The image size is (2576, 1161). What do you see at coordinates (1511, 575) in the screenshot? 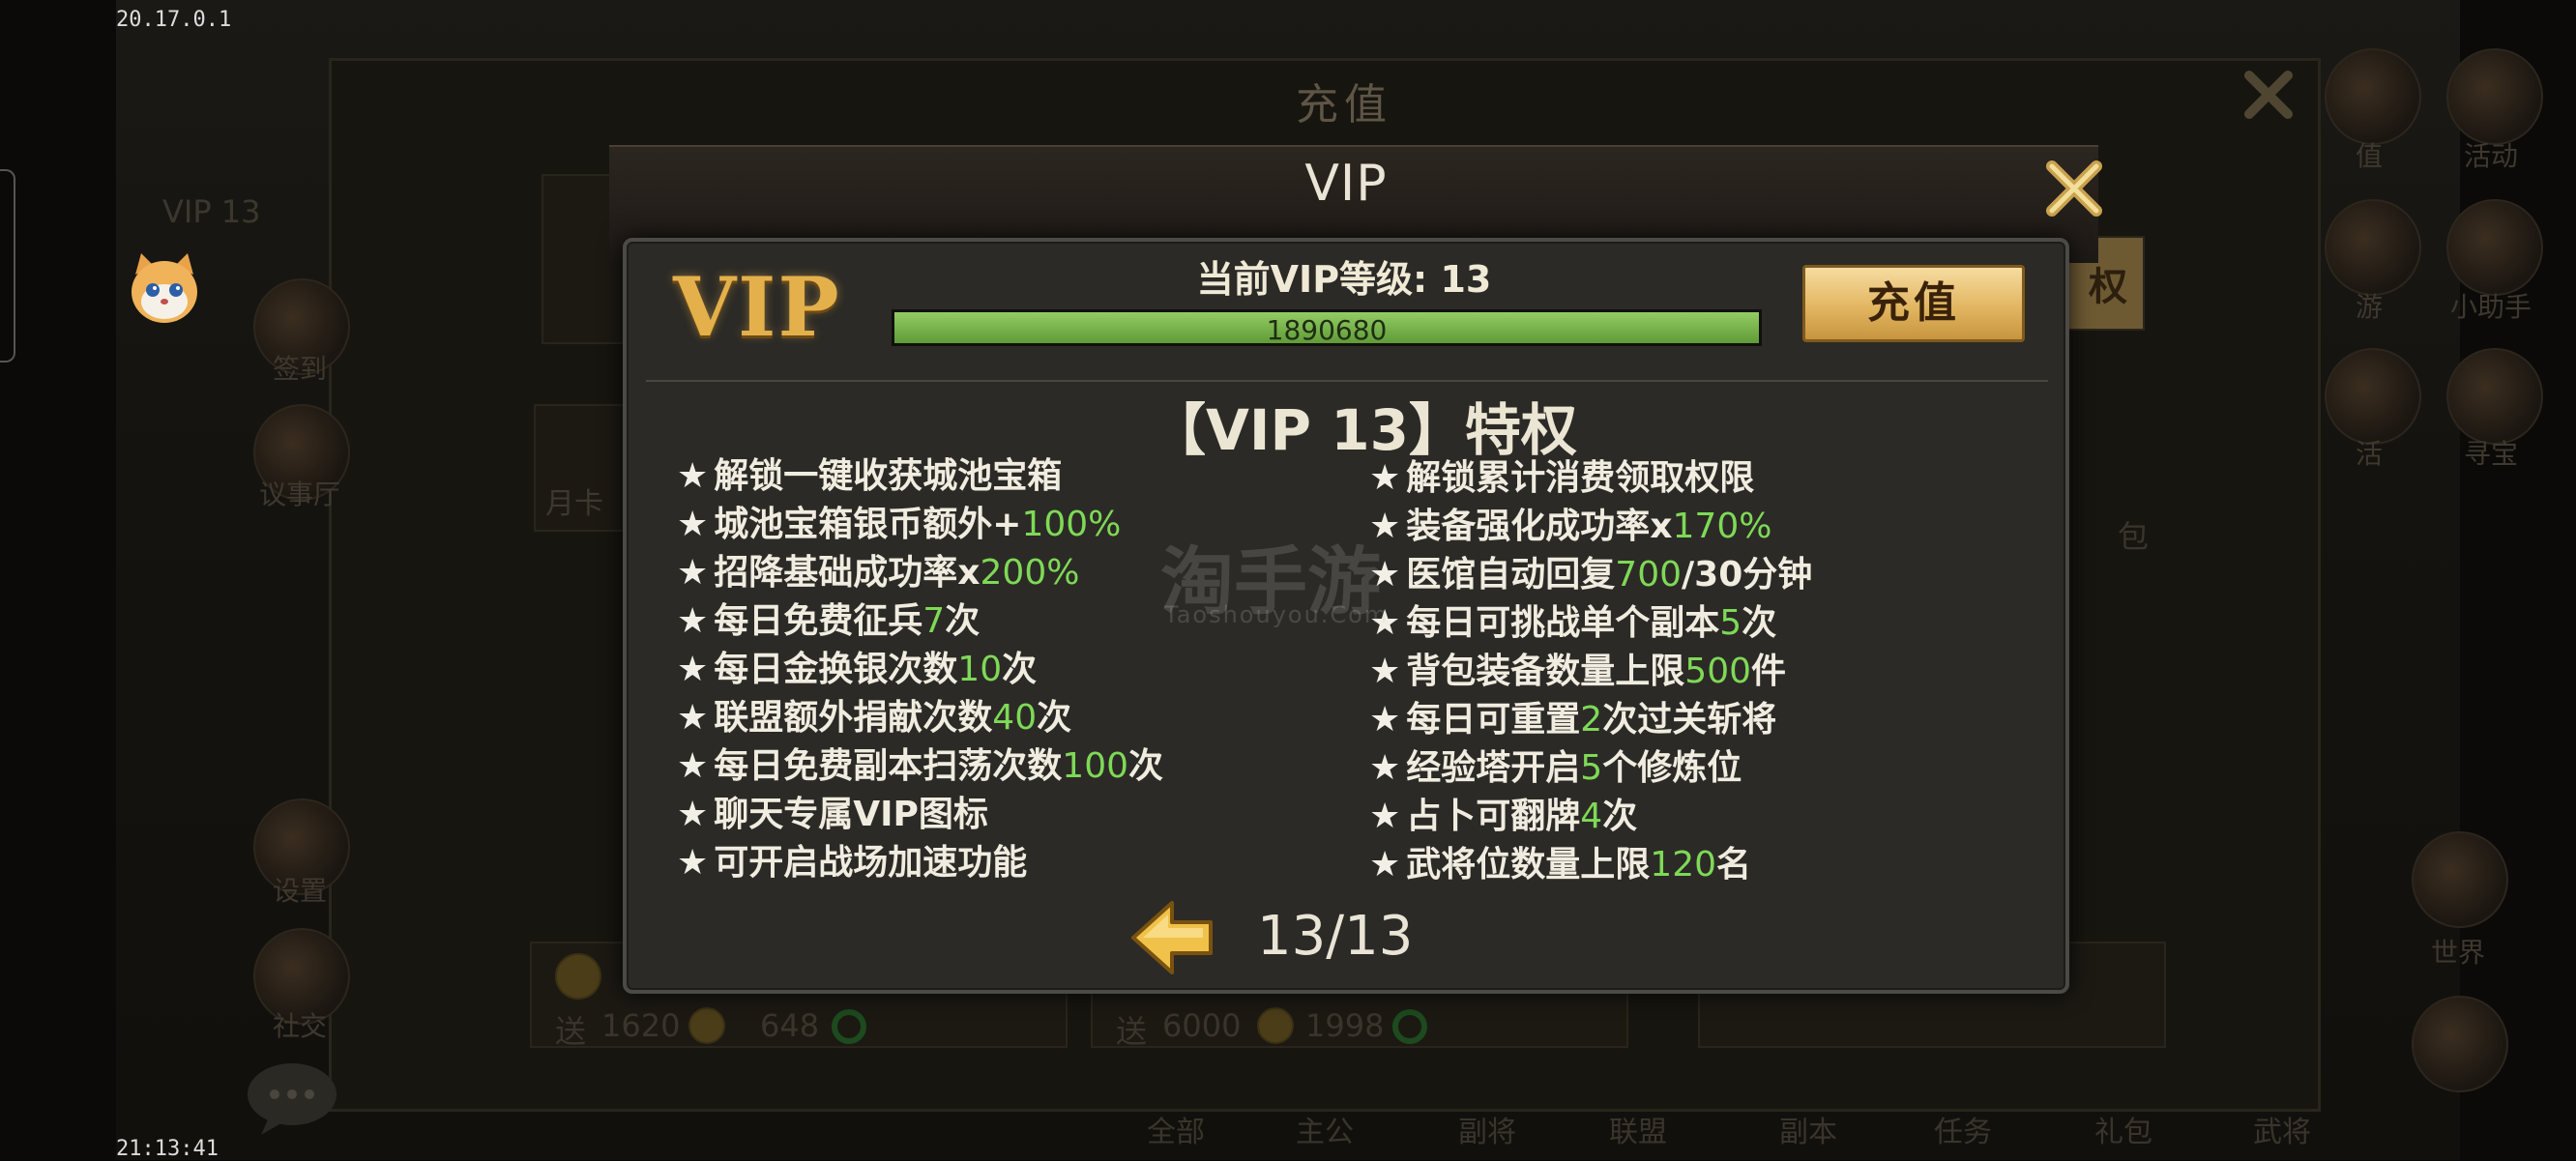
I see `privilege-text: 医馆自动回复` at bounding box center [1511, 575].